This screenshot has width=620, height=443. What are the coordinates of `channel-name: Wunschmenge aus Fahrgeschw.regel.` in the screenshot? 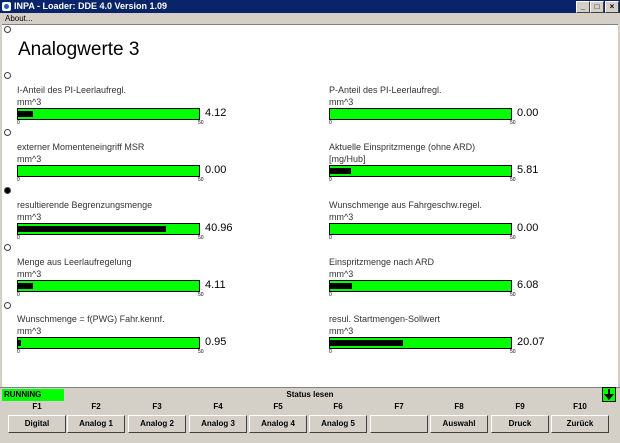 It's located at (405, 205).